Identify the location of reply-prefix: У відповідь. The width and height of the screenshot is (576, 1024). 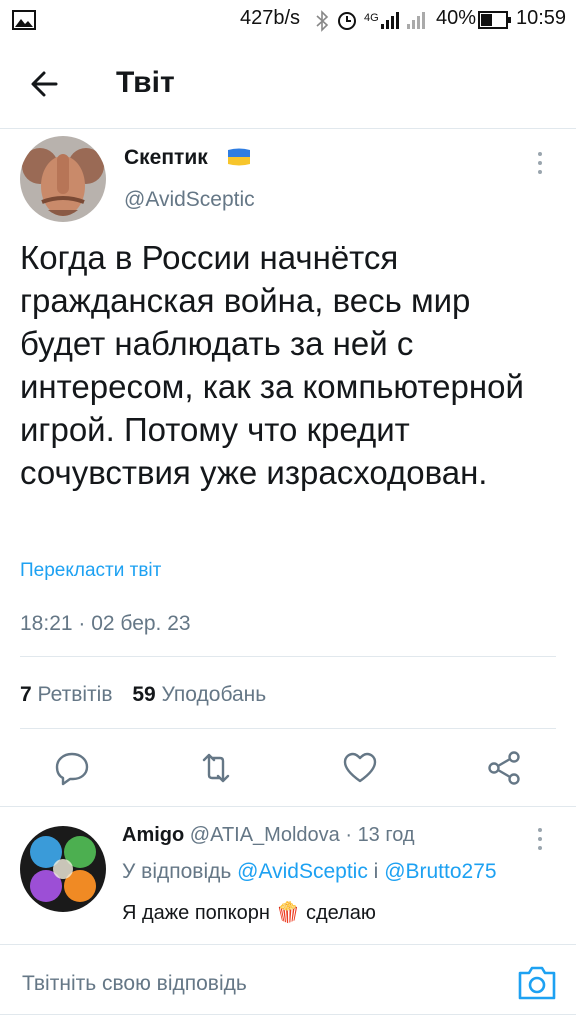
(177, 871).